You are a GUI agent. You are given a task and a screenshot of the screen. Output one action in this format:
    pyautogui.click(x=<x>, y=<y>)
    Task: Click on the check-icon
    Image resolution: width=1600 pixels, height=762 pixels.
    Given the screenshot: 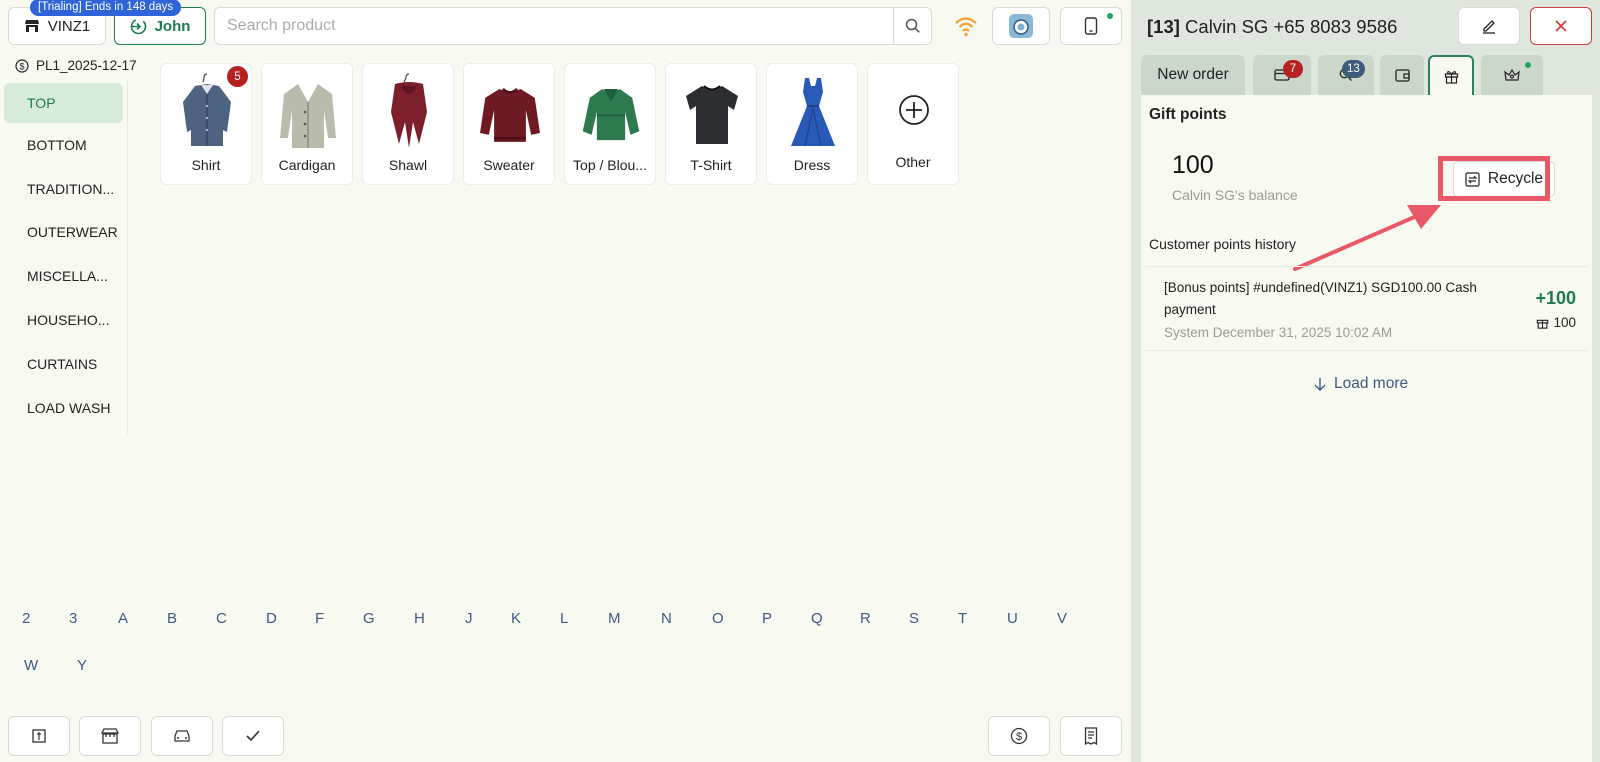 What is the action you would take?
    pyautogui.click(x=253, y=736)
    